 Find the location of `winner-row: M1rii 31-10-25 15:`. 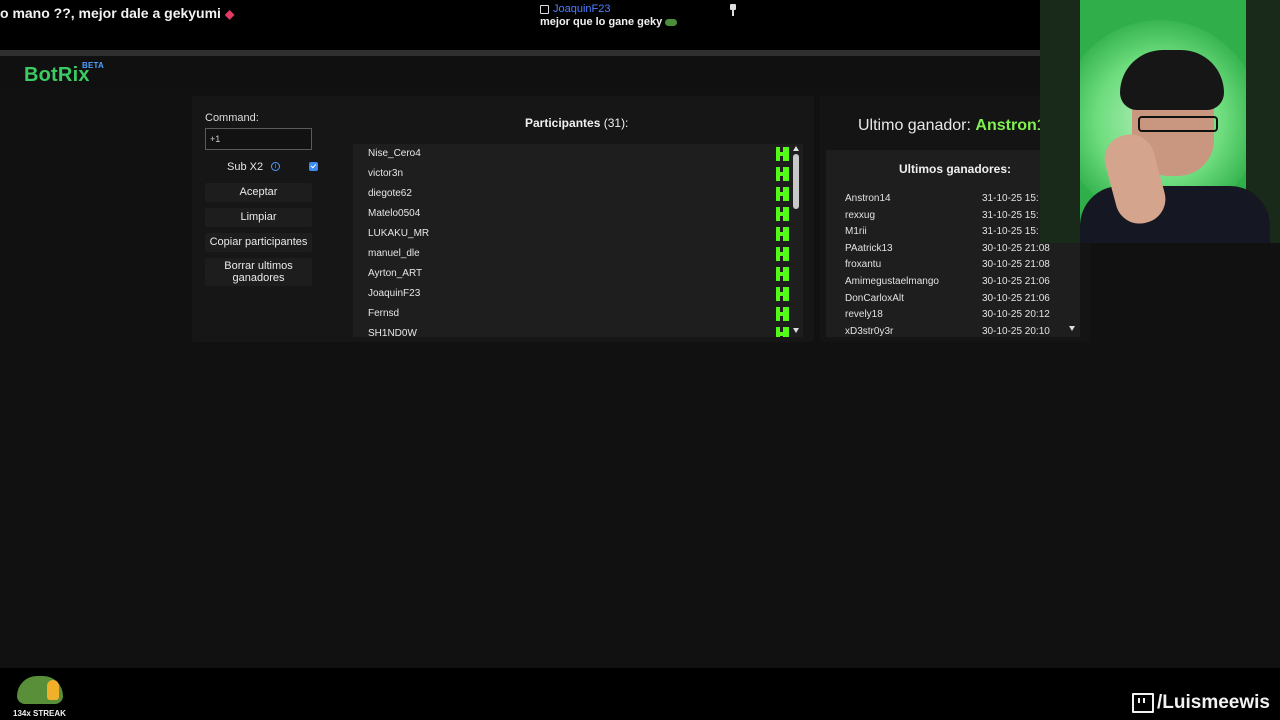

winner-row: M1rii 31-10-25 15: is located at coordinates (955, 234).